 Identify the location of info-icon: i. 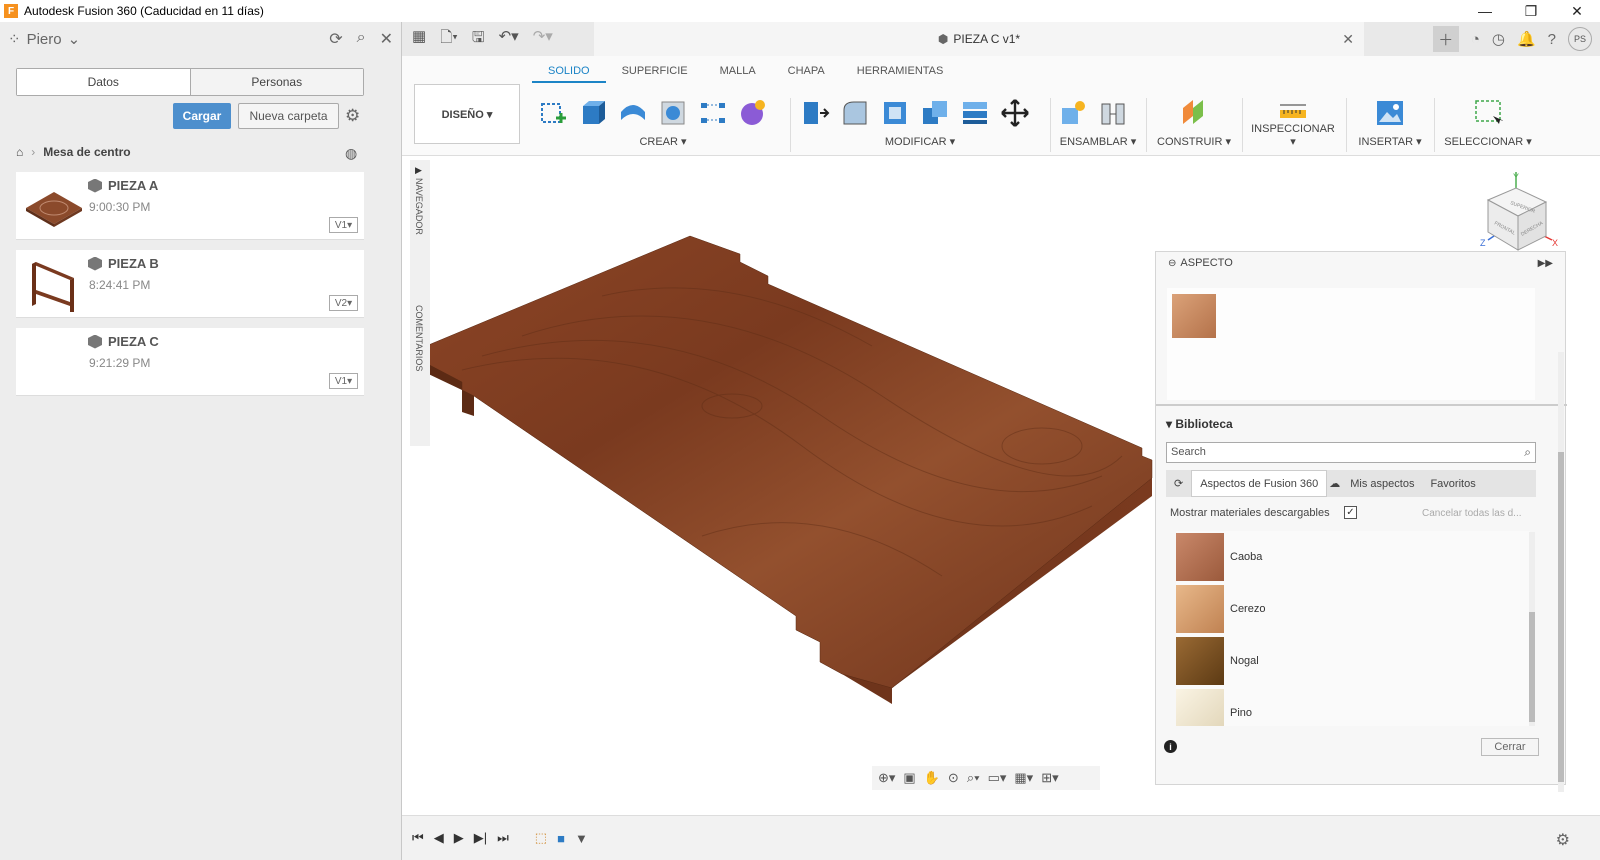
(1170, 746).